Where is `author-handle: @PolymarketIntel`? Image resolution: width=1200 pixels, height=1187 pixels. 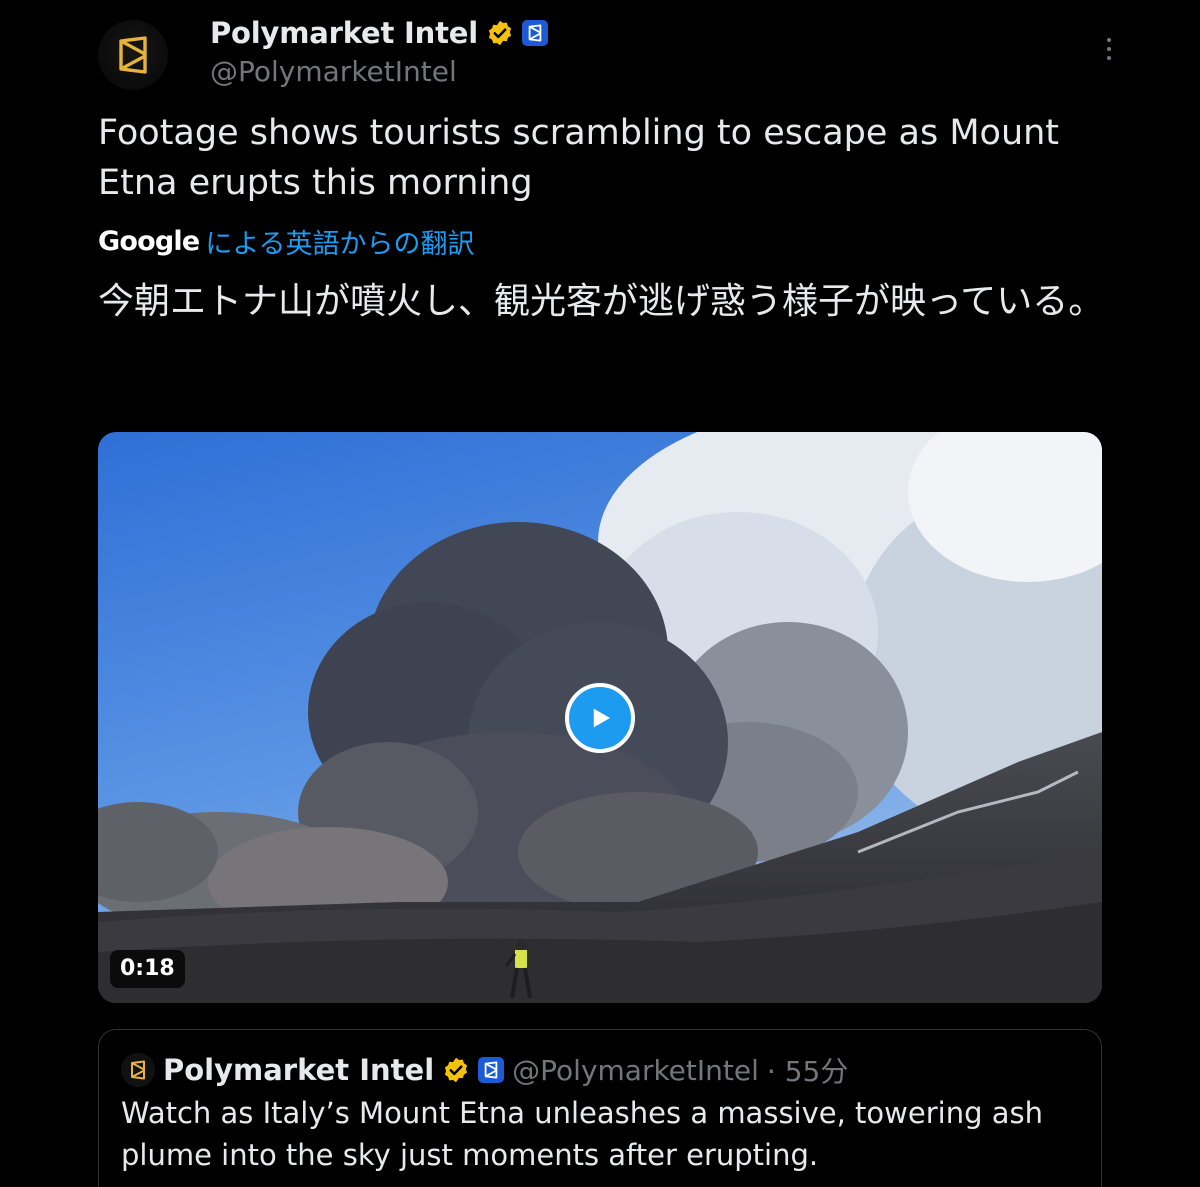
author-handle: @PolymarketIntel is located at coordinates (333, 71).